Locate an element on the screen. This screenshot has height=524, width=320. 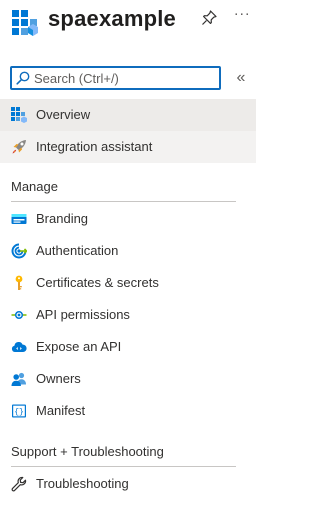
nav-item-certificates-secrets: Certificates & secrets is located at coordinates (128, 283).